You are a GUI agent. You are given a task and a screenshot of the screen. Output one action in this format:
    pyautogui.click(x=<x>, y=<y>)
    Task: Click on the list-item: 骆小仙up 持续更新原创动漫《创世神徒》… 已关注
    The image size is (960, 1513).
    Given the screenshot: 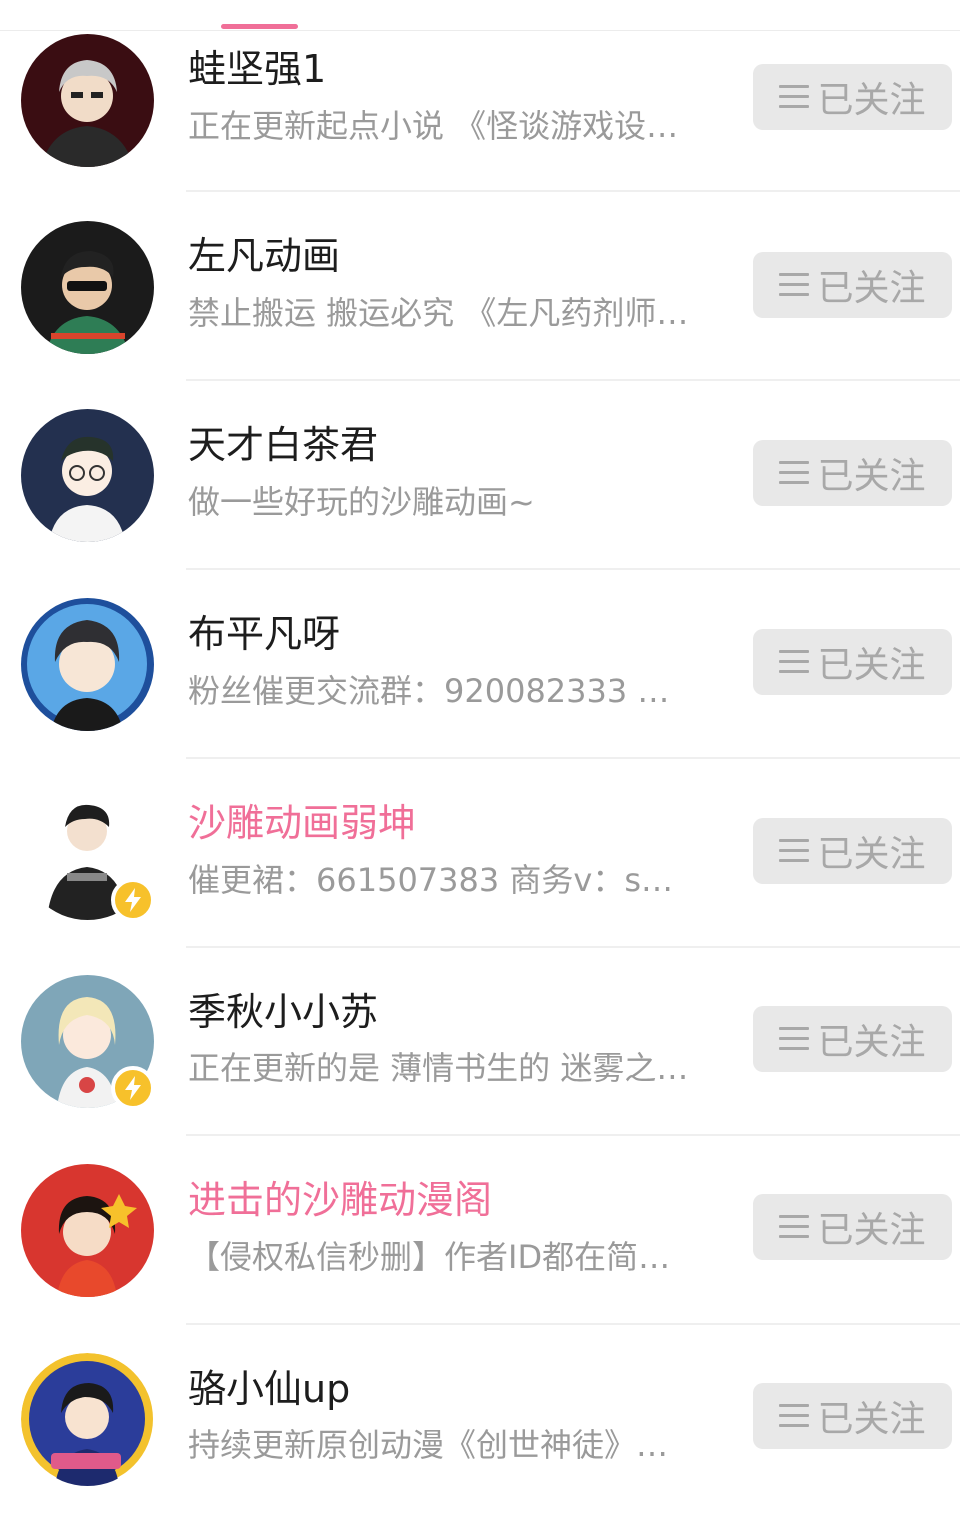 What is the action you would take?
    pyautogui.click(x=480, y=1419)
    